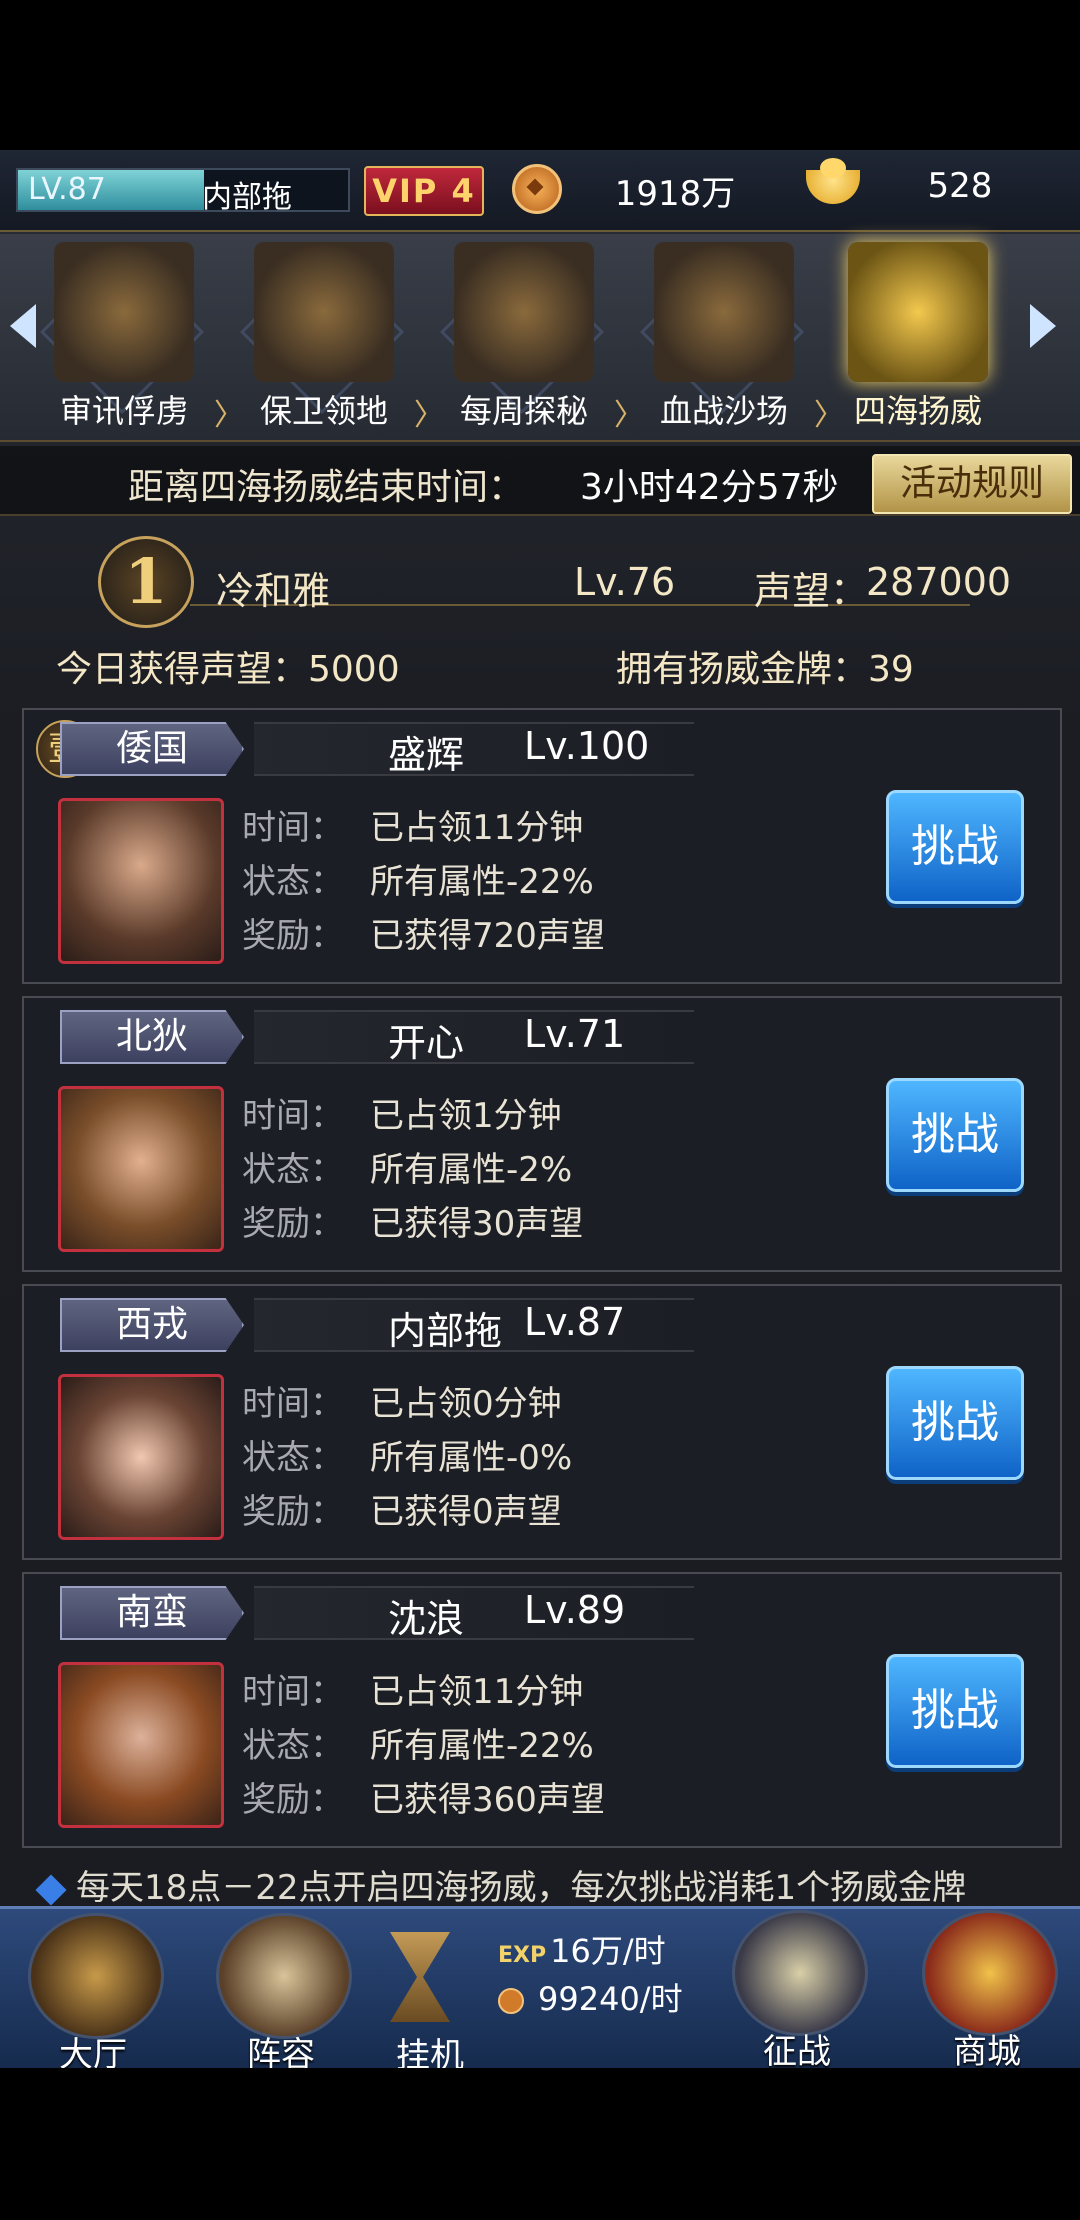 The height and width of the screenshot is (2220, 1080). I want to click on my-level: Lv.76, so click(625, 582).